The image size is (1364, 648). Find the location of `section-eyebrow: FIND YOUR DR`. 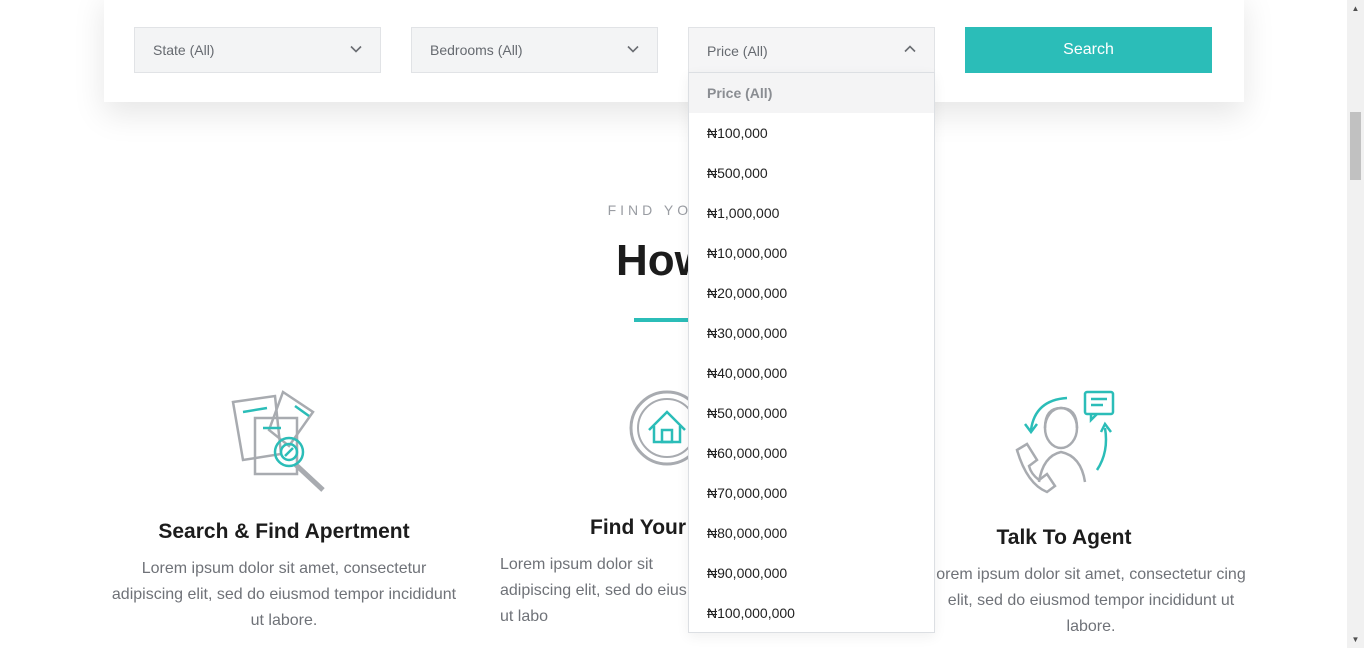

section-eyebrow: FIND YOUR DR is located at coordinates (682, 210).